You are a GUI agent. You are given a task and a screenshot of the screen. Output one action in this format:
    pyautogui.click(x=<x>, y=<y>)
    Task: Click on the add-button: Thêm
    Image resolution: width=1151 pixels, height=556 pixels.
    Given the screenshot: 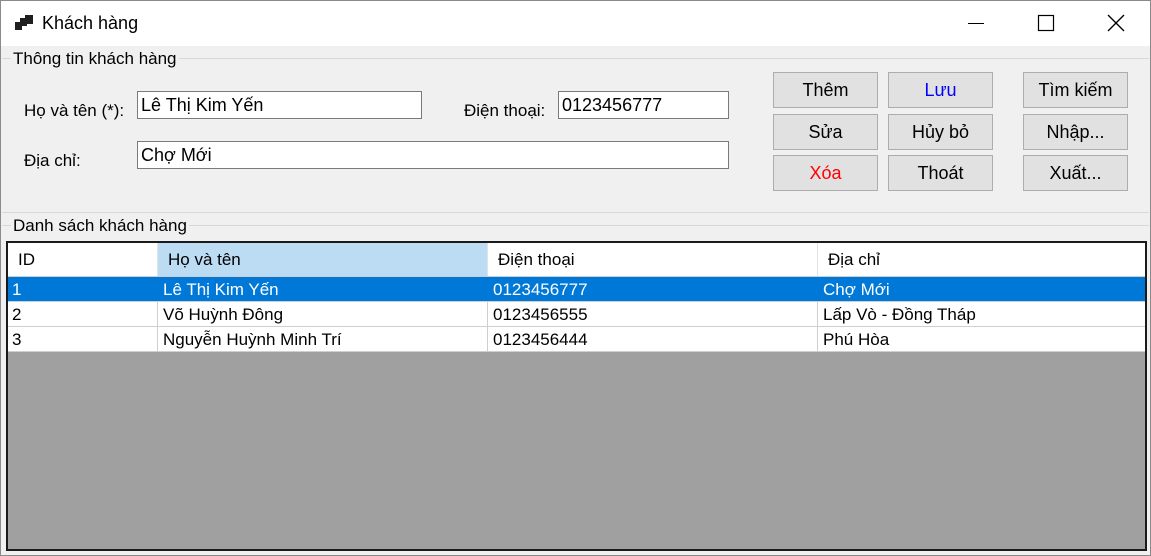 What is the action you would take?
    pyautogui.click(x=825, y=90)
    